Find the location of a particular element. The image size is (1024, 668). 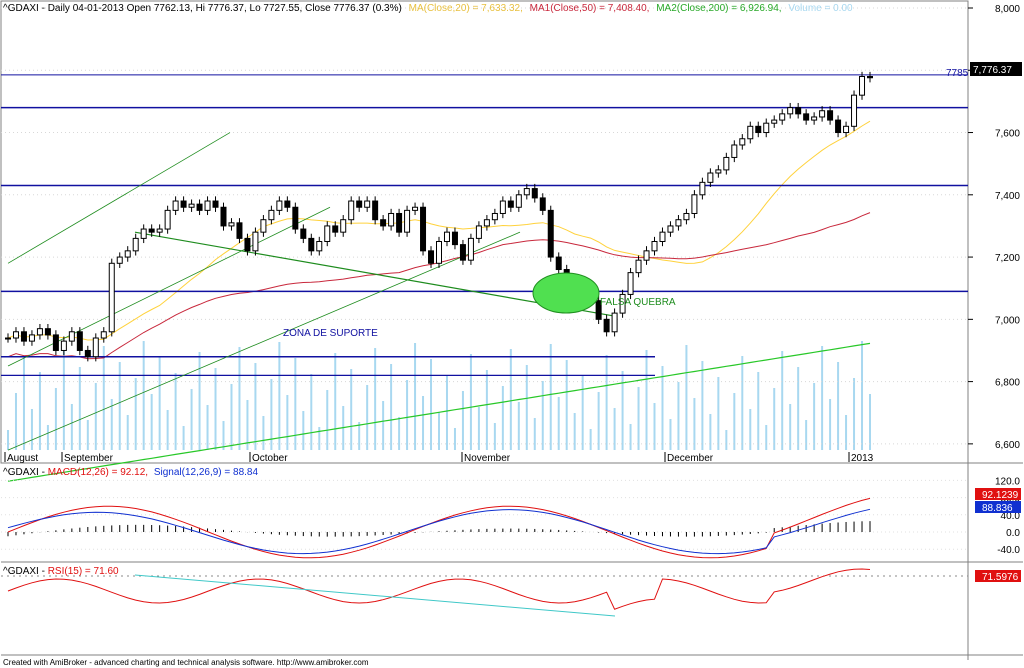

macd-tick-label: -40.0 is located at coordinates (1008, 550).